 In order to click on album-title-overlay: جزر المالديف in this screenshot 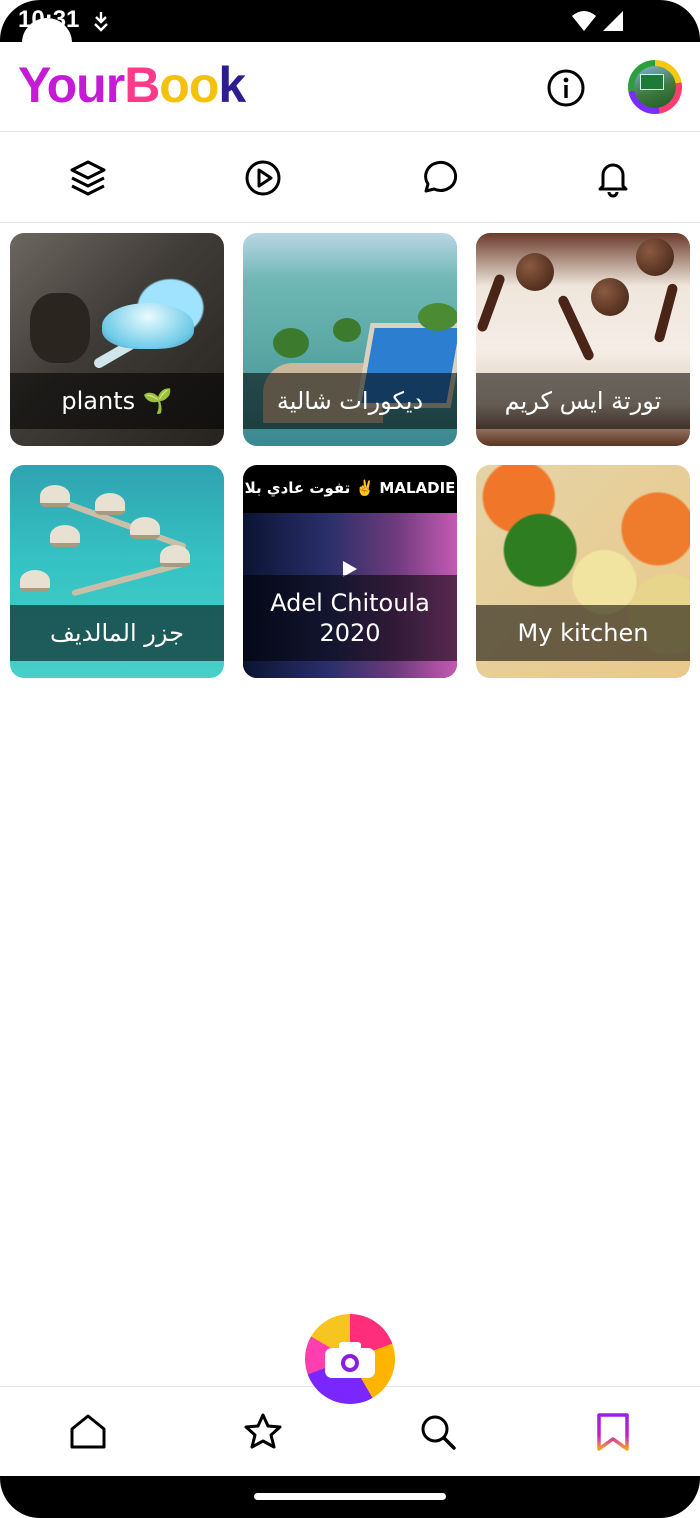, I will do `click(117, 633)`.